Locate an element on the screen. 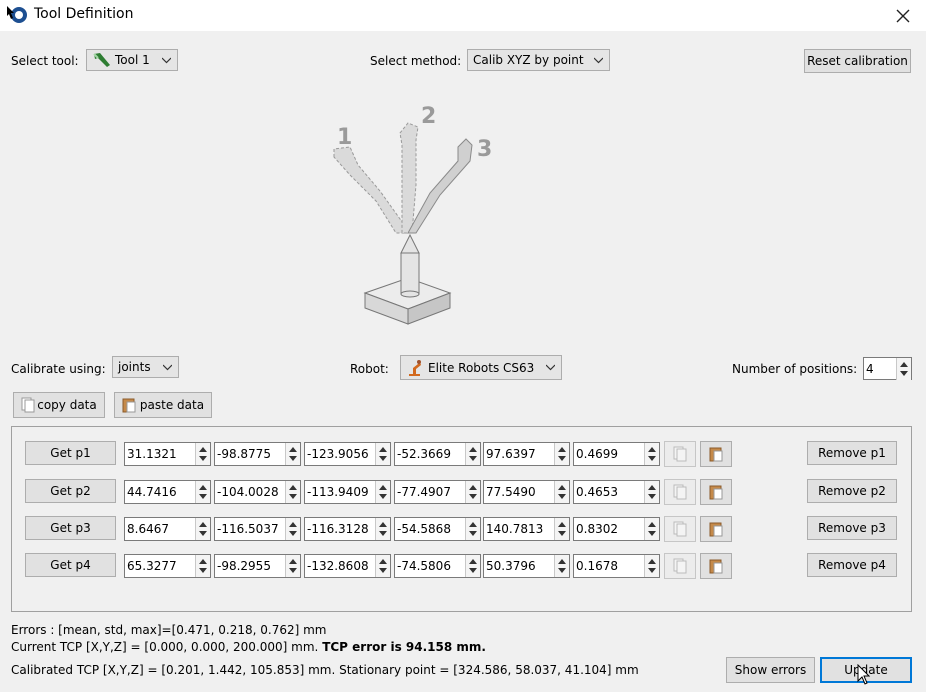 The height and width of the screenshot is (692, 926). joint-value-field: -77.4907 is located at coordinates (437, 492).